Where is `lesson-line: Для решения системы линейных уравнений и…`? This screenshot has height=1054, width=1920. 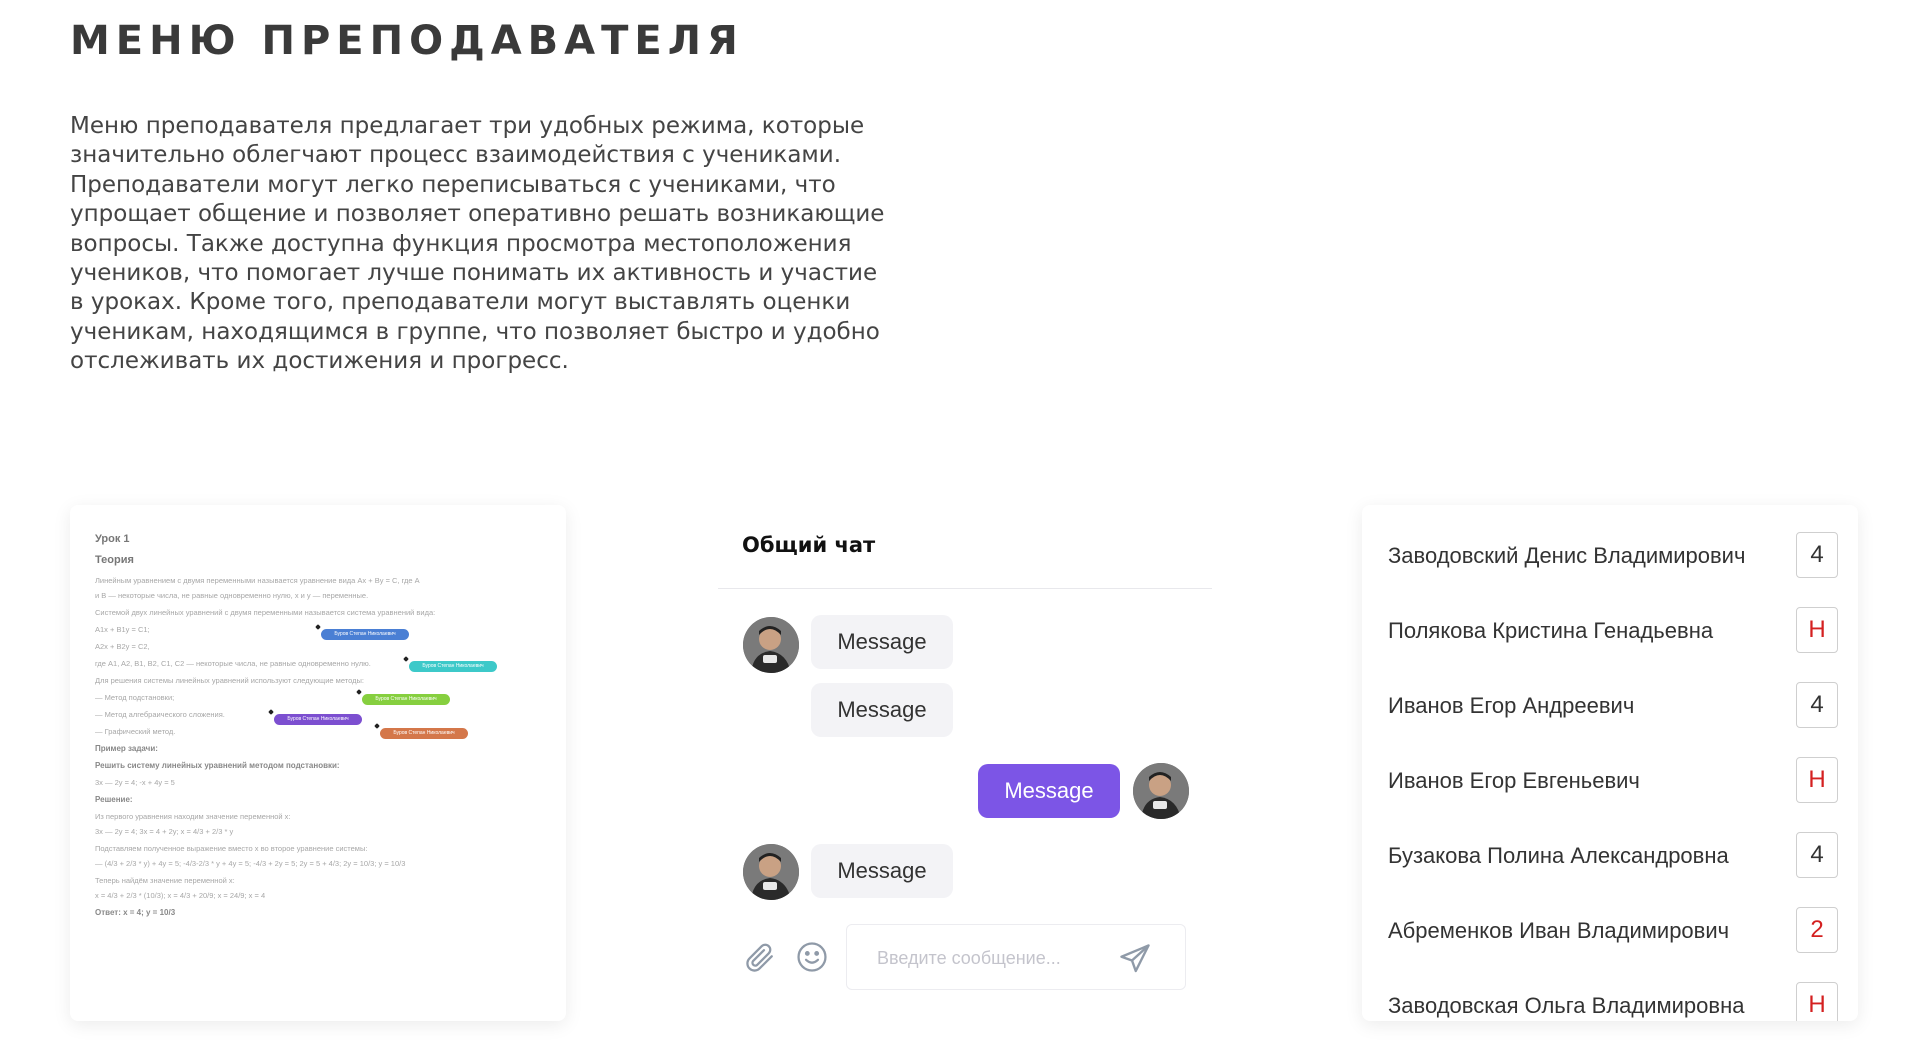
lesson-line: Для решения системы линейных уравнений и… is located at coordinates (229, 680).